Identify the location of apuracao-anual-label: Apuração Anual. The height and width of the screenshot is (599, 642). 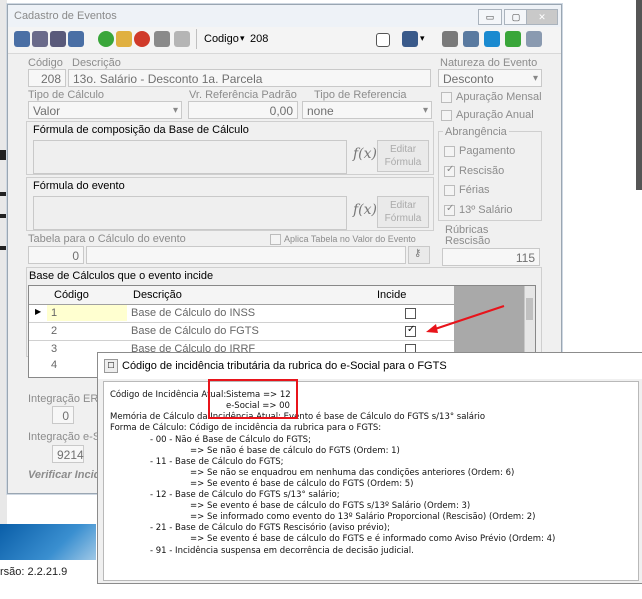
(495, 115).